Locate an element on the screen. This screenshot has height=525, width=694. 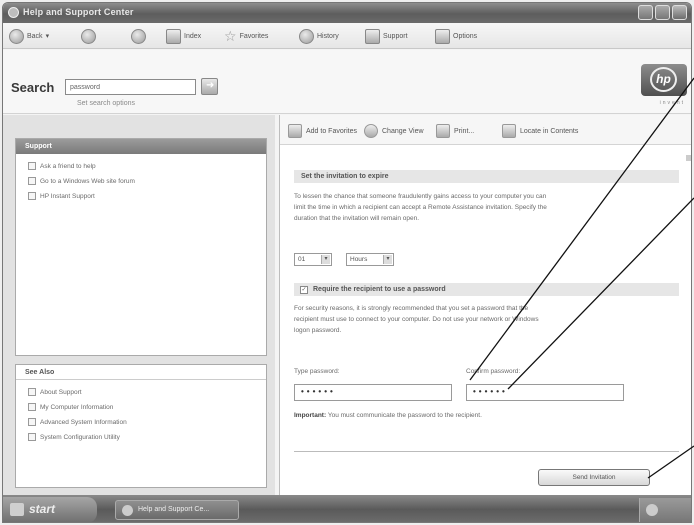
window-controls is located at coordinates (662, 12).